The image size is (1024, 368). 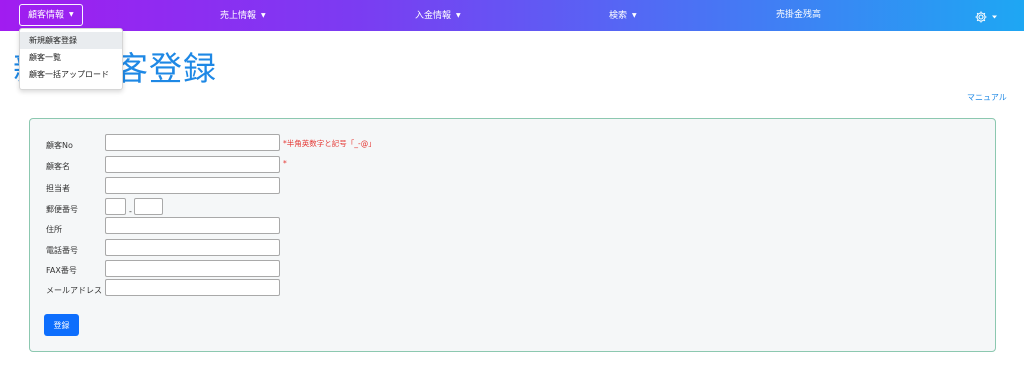 I want to click on nav-customer-info: 顧客情報 ▼, so click(x=51, y=15).